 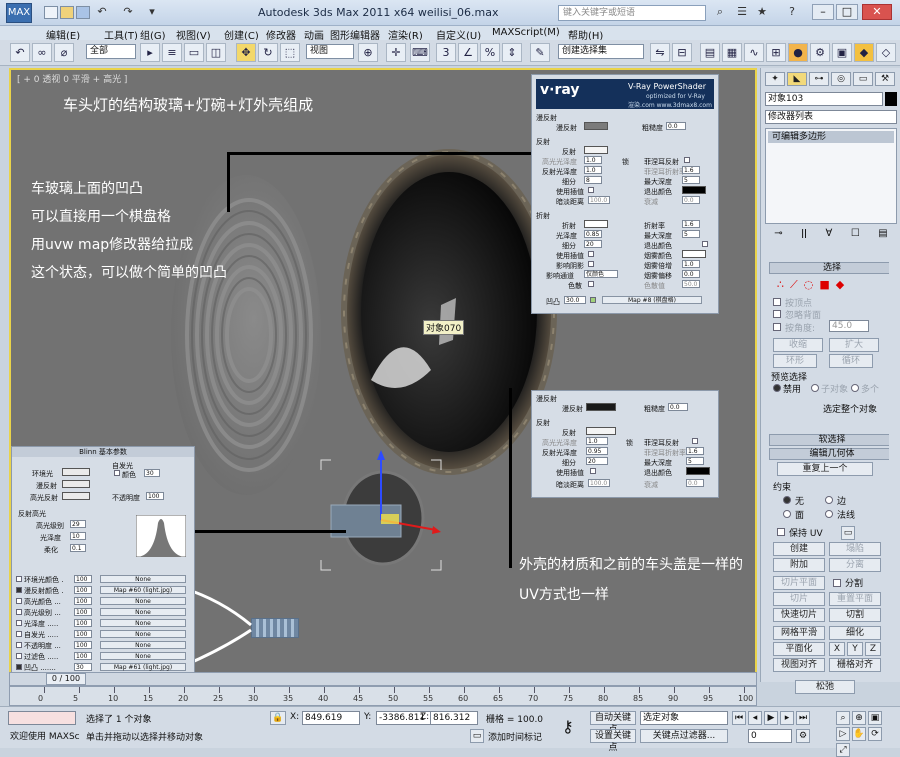 I want to click on relax-button: 松弛, so click(x=825, y=687).